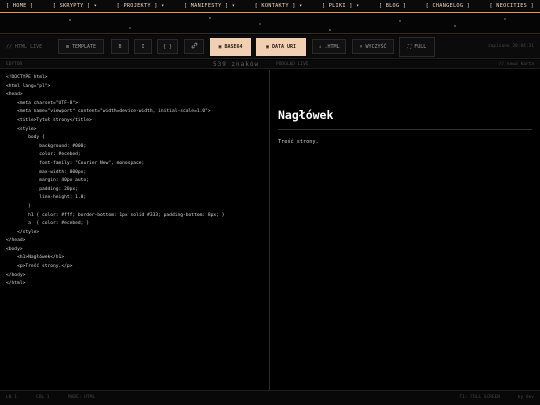  Describe the element at coordinates (320, 46) in the screenshot. I see `download-icon: ↓` at that location.